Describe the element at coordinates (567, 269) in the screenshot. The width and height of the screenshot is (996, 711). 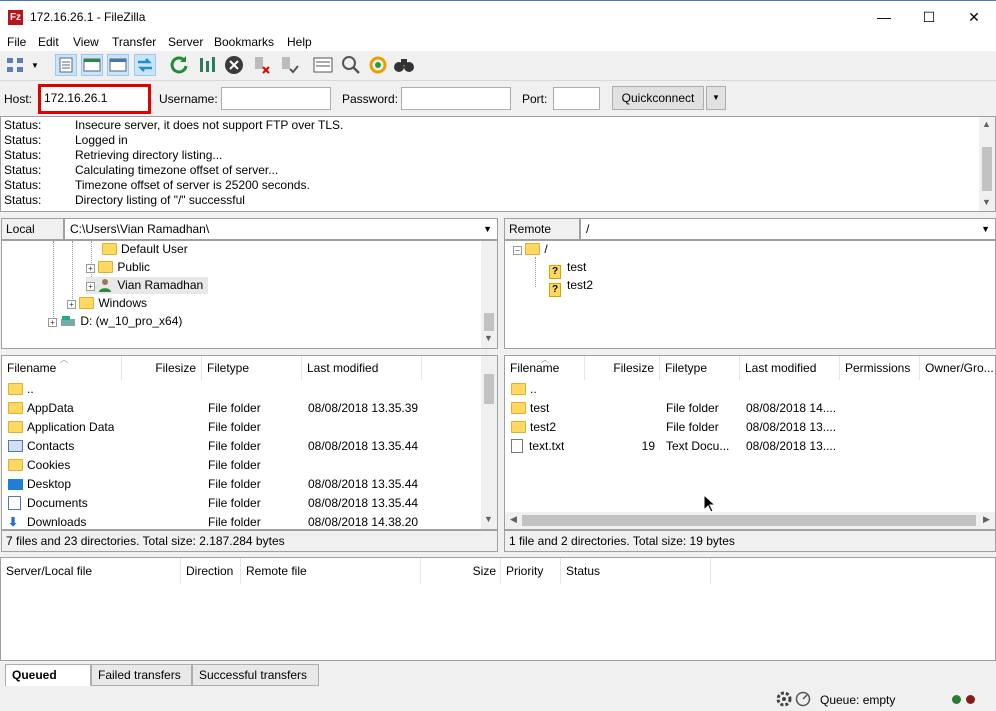
I see `tree-item: ? test` at that location.